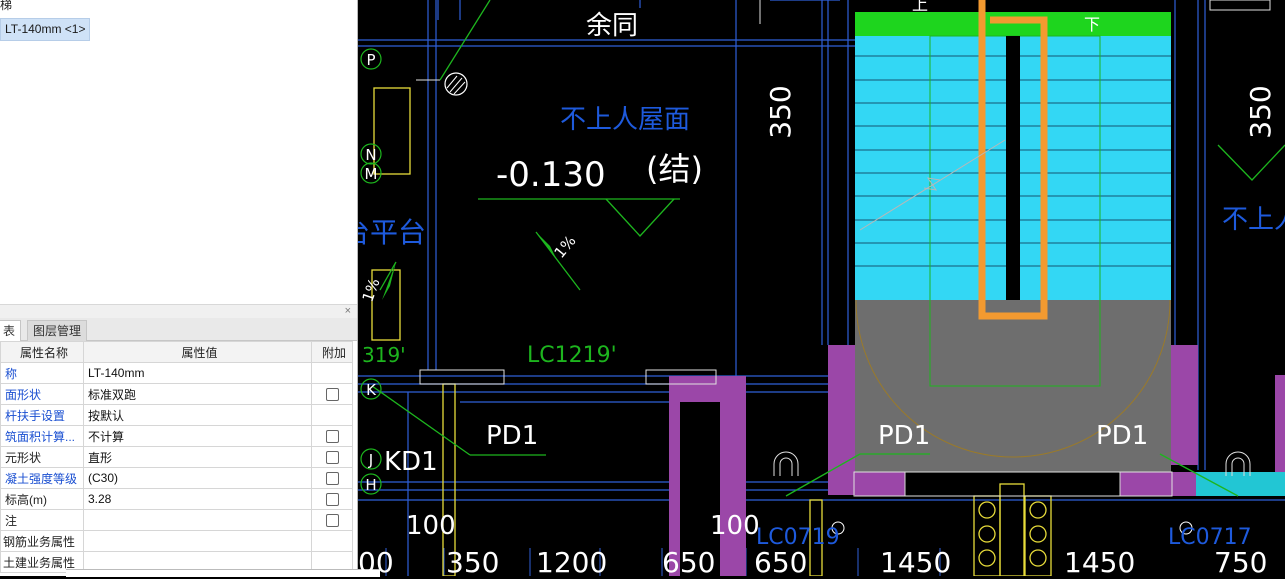 This screenshot has width=1285, height=579. Describe the element at coordinates (370, 485) in the screenshot. I see `axis-label: H` at that location.